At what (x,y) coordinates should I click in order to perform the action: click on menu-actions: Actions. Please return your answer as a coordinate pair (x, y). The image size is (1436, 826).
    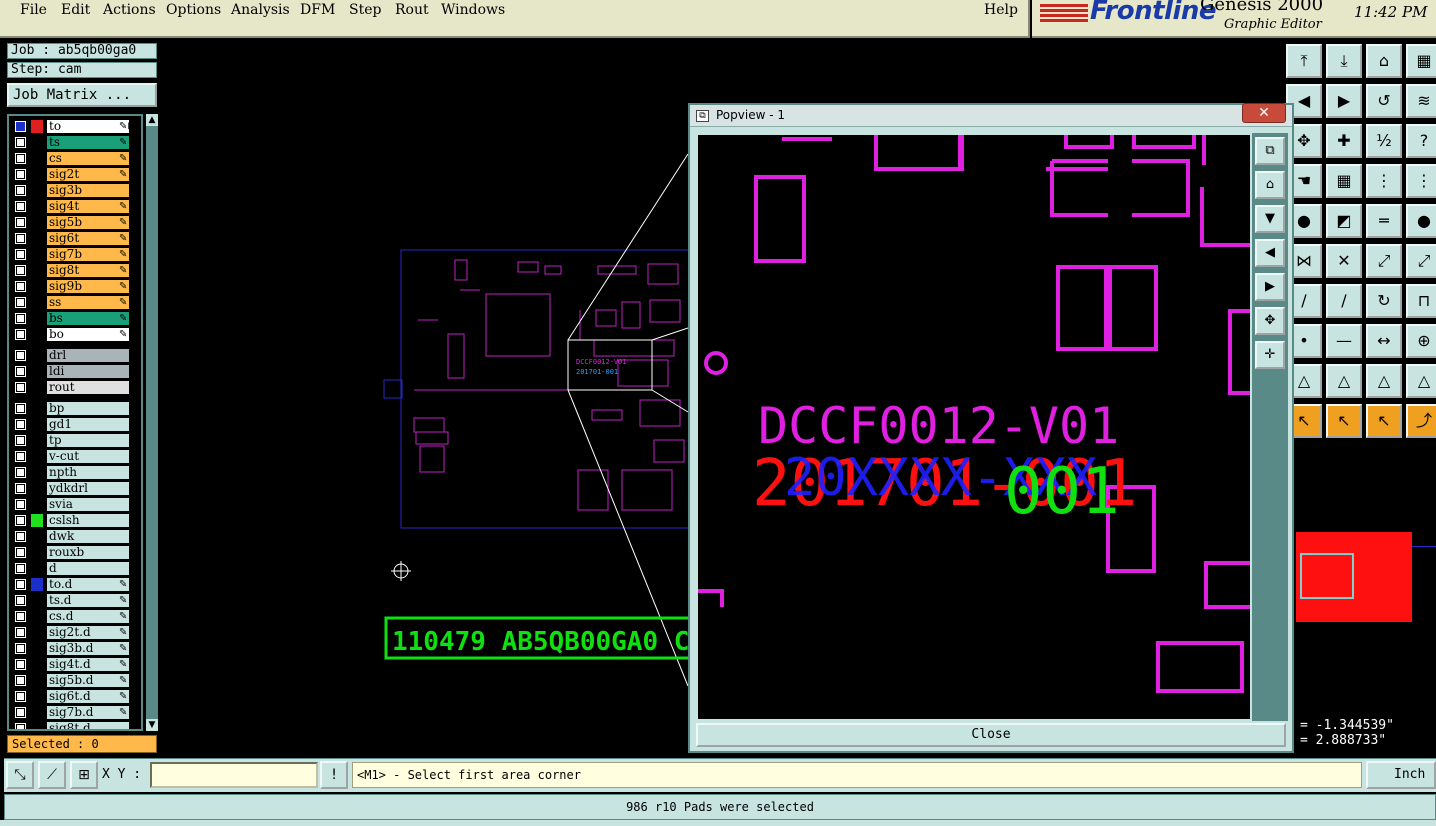
    Looking at the image, I should click on (129, 10).